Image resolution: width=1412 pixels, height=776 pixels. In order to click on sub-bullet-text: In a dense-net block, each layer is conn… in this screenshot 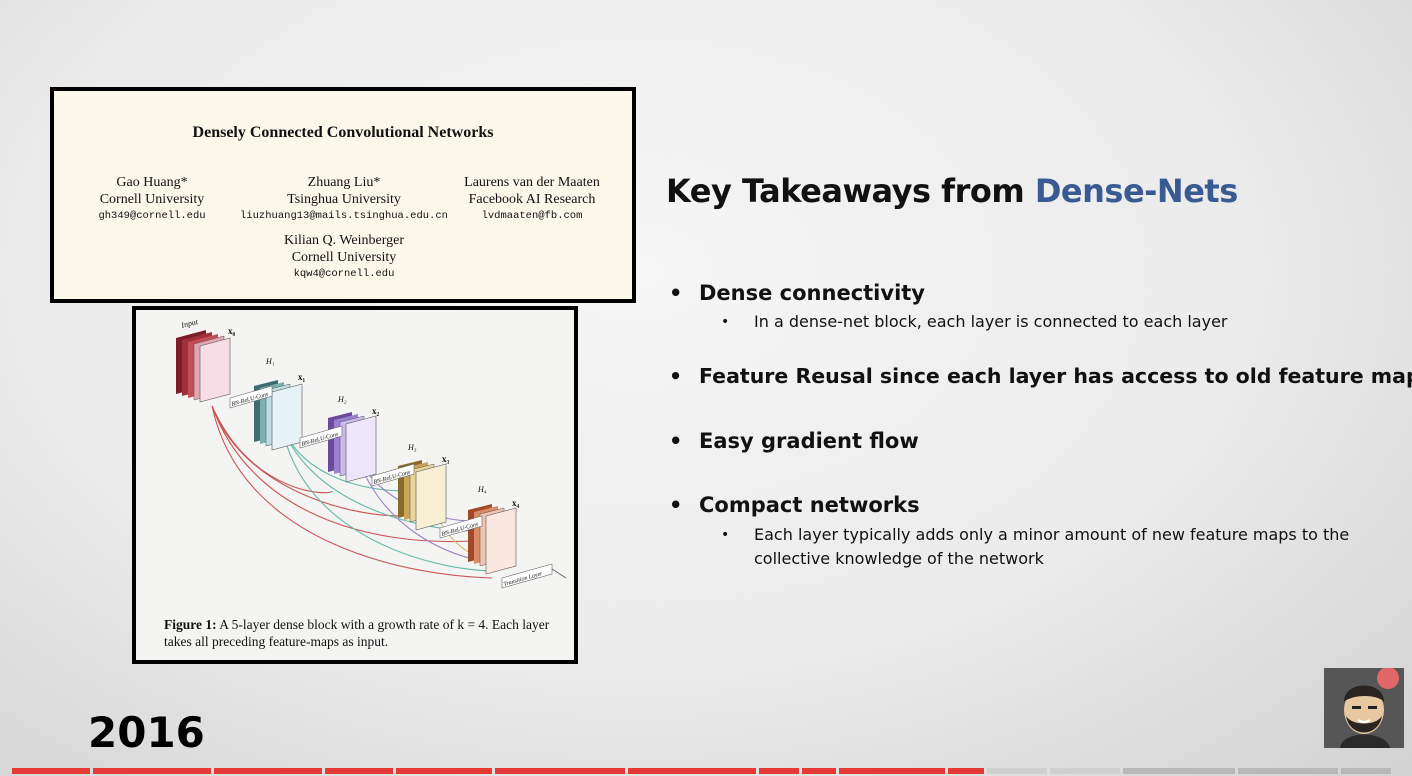, I will do `click(991, 321)`.